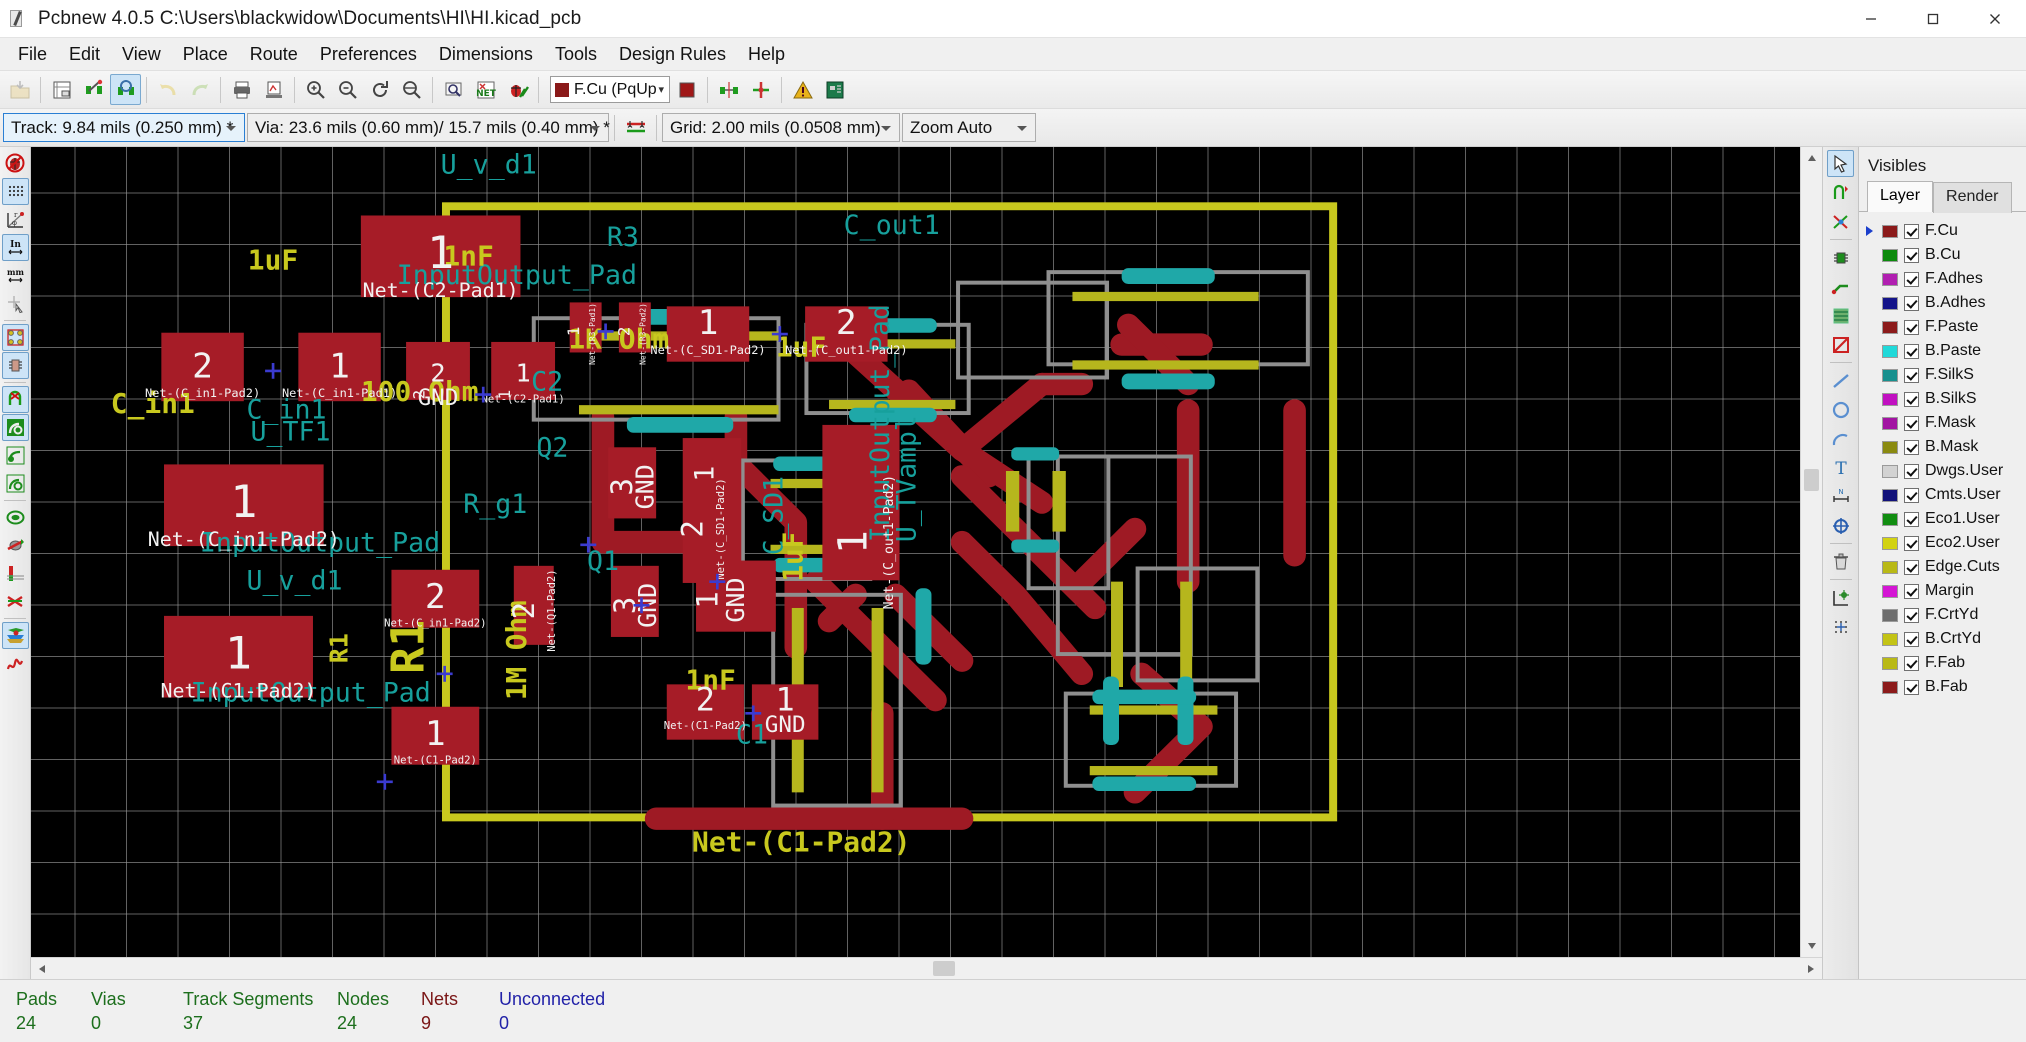 The width and height of the screenshot is (2026, 1042). Describe the element at coordinates (205, 54) in the screenshot. I see `menu-place: Place` at that location.